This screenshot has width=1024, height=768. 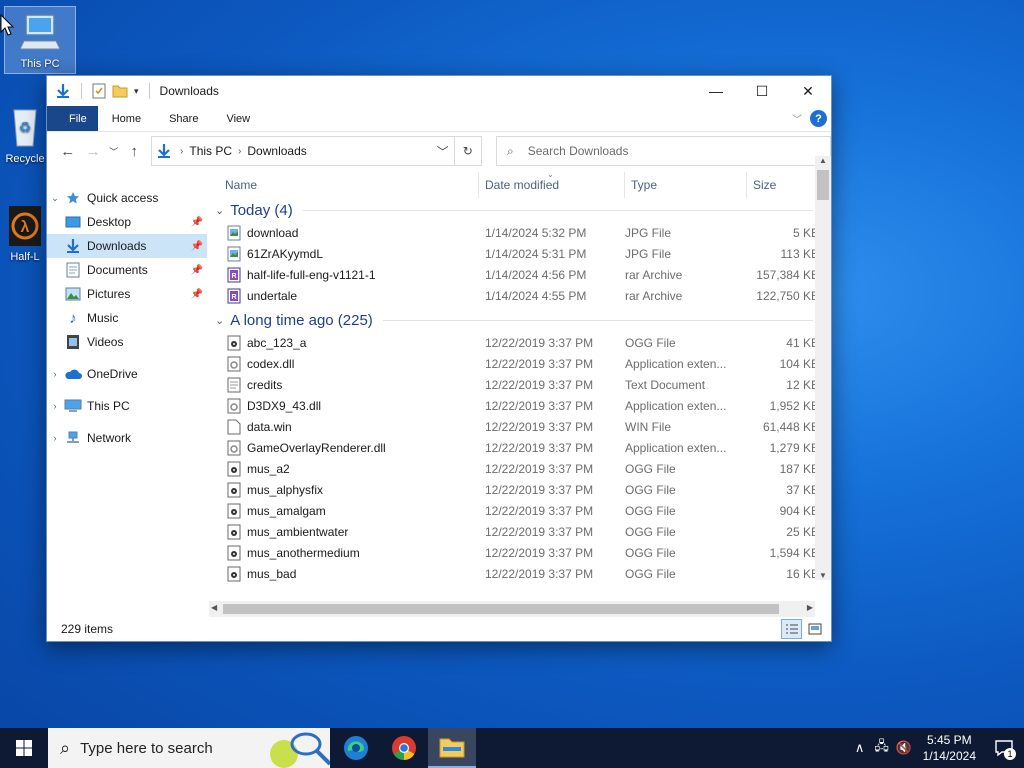 I want to click on large-icons-view-icon, so click(x=814, y=629).